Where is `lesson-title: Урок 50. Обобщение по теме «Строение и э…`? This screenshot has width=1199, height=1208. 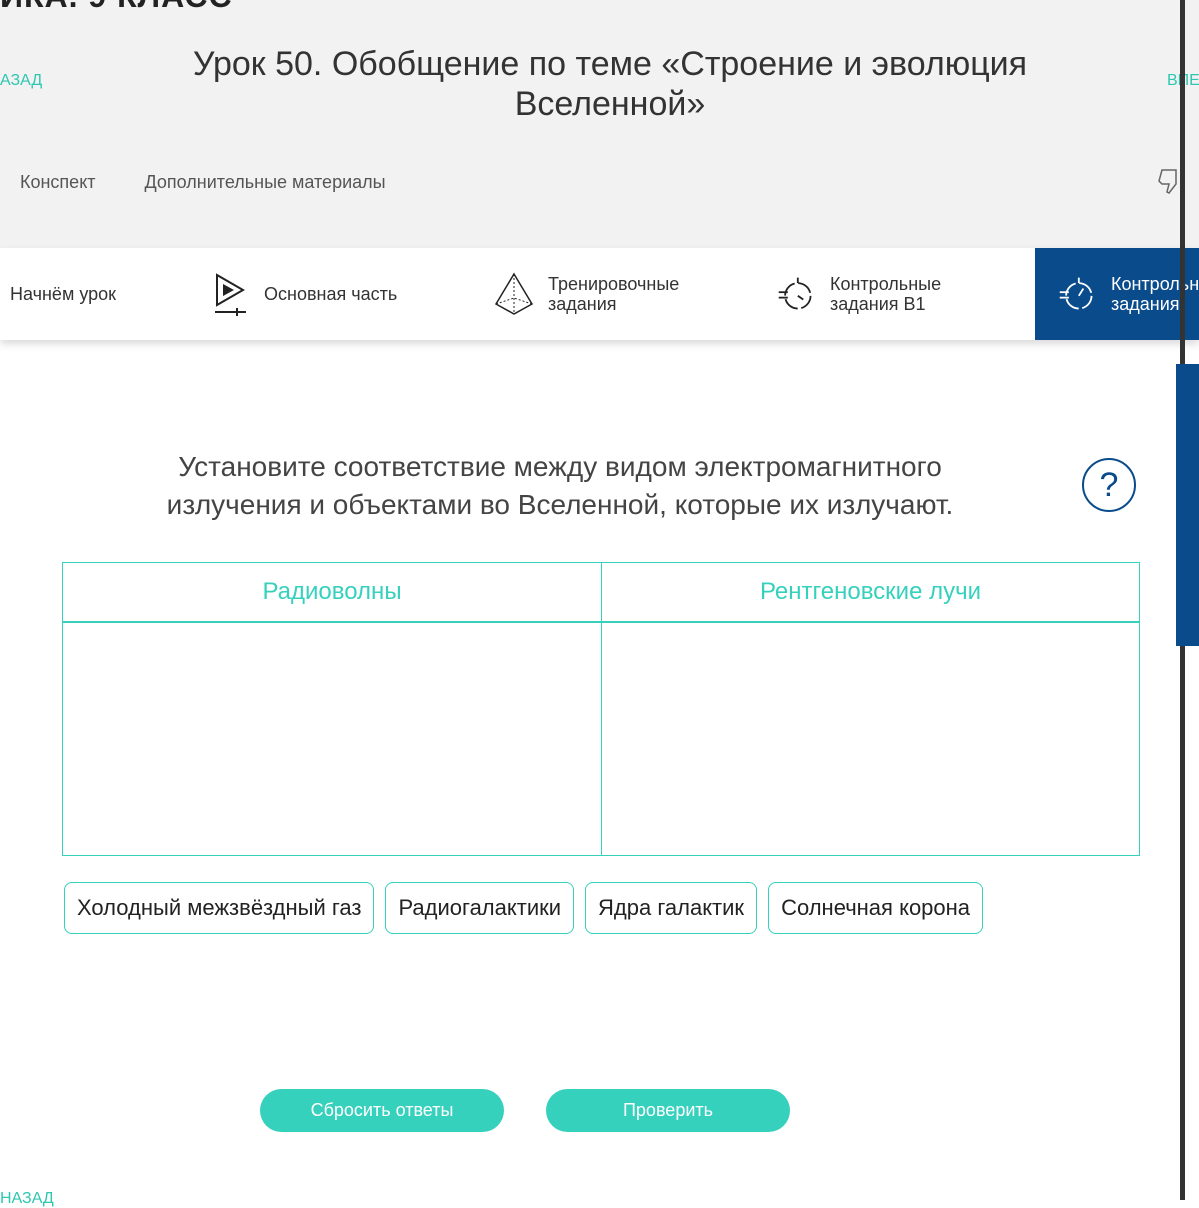
lesson-title: Урок 50. Обобщение по теме «Строение и э… is located at coordinates (610, 84).